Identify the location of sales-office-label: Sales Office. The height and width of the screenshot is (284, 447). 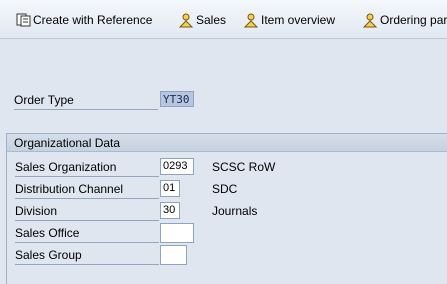
(87, 233).